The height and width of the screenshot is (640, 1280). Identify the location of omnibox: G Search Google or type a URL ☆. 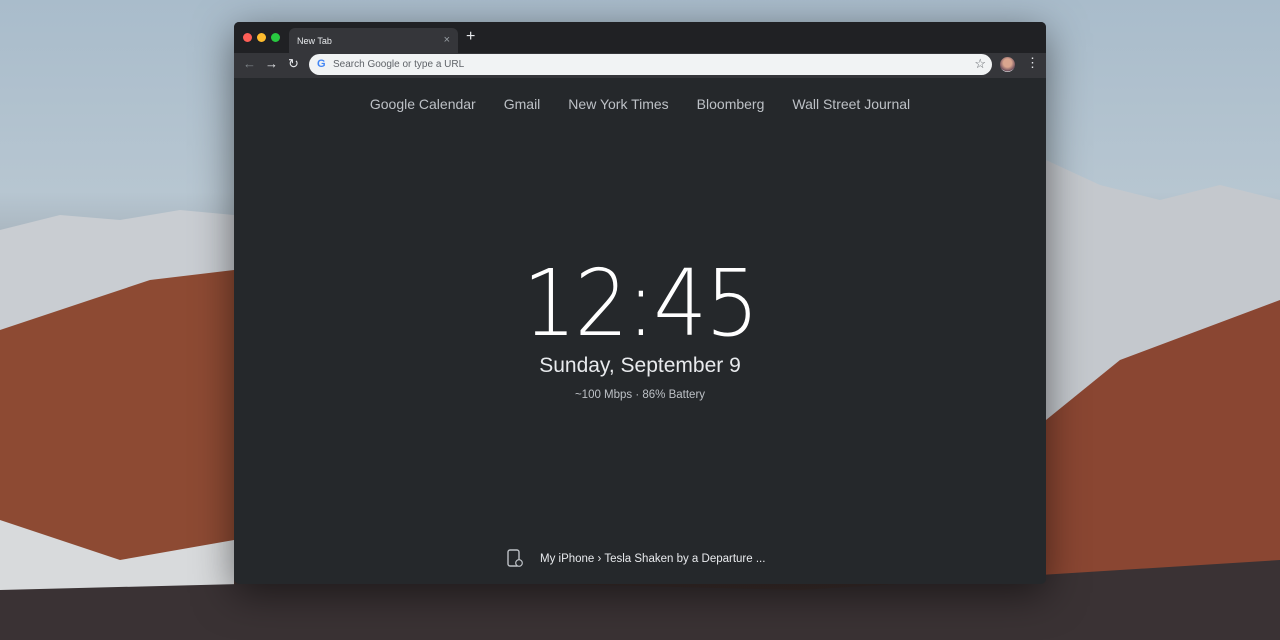
(650, 64).